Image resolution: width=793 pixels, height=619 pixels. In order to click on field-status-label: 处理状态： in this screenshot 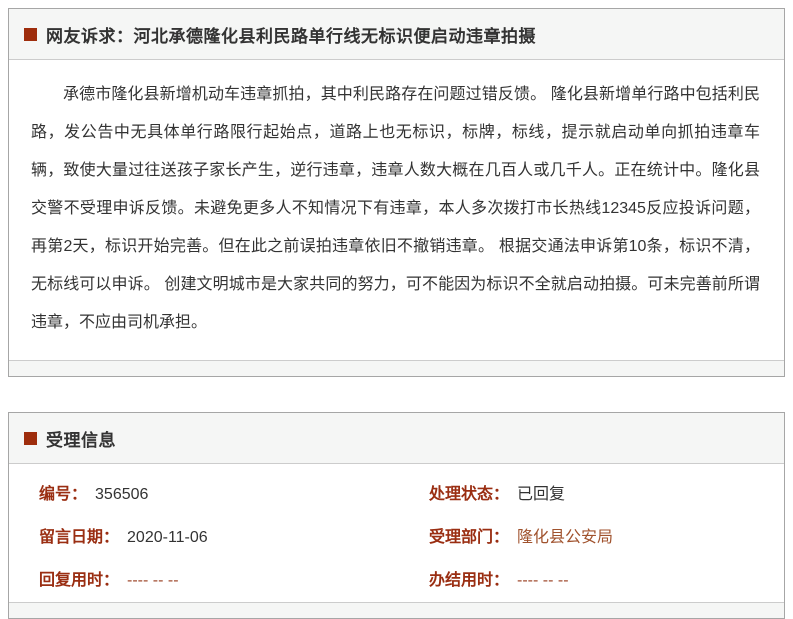, I will do `click(469, 494)`.